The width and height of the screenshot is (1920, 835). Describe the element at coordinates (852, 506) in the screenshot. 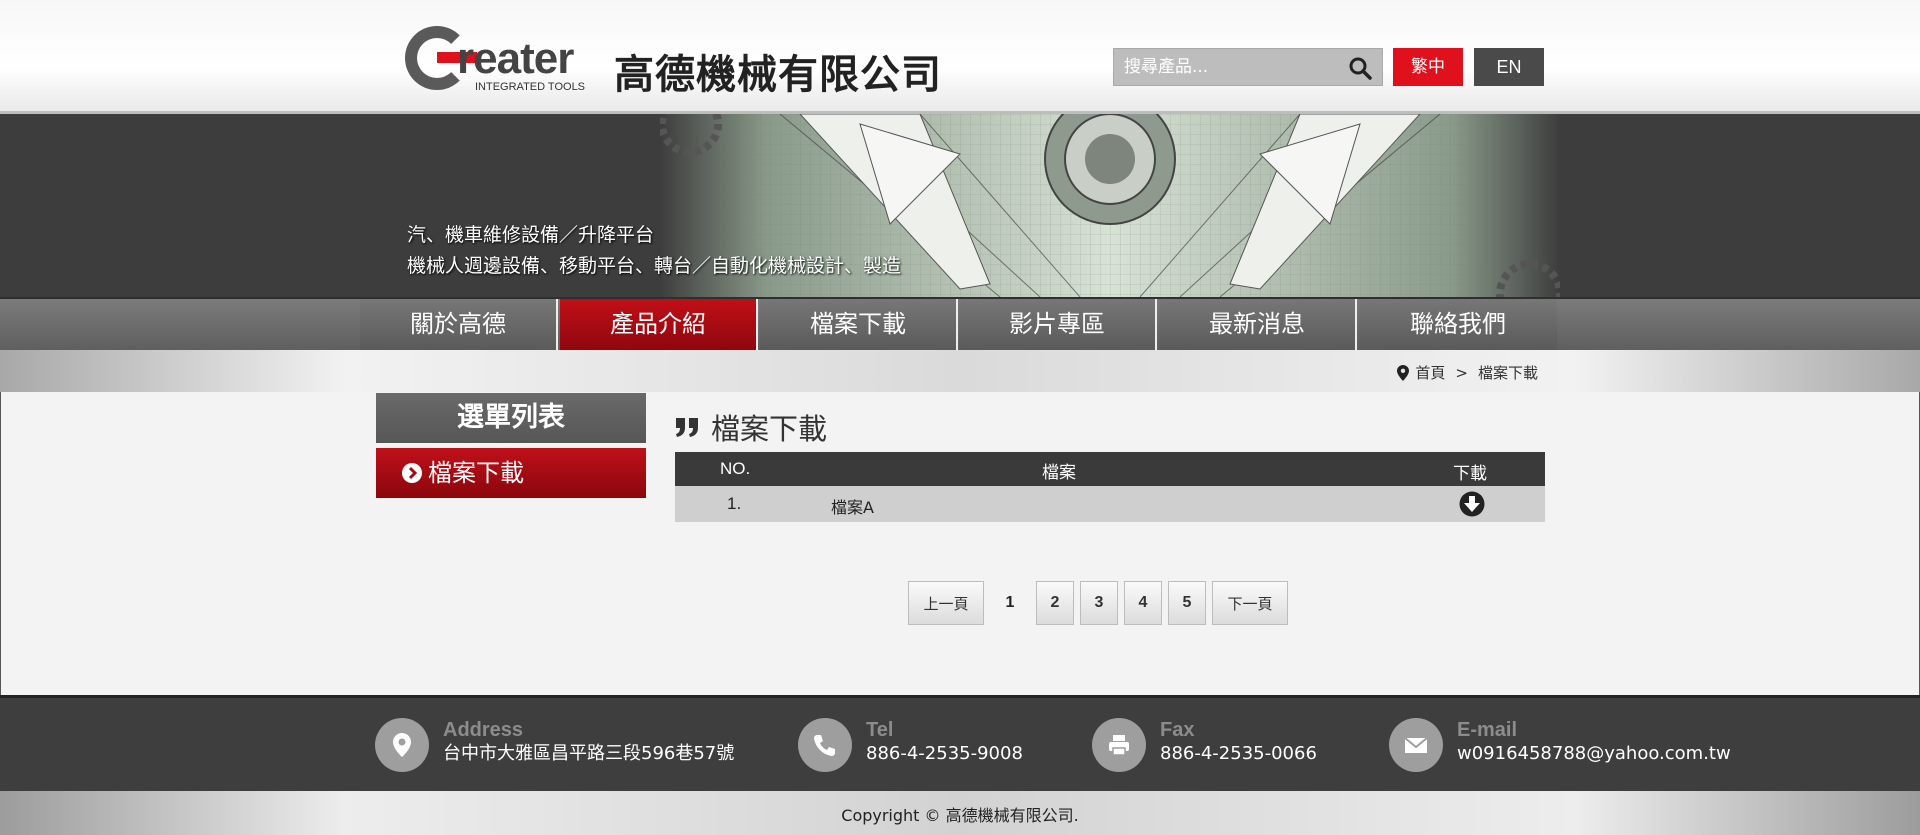

I see `row-file-name: 檔案A` at that location.